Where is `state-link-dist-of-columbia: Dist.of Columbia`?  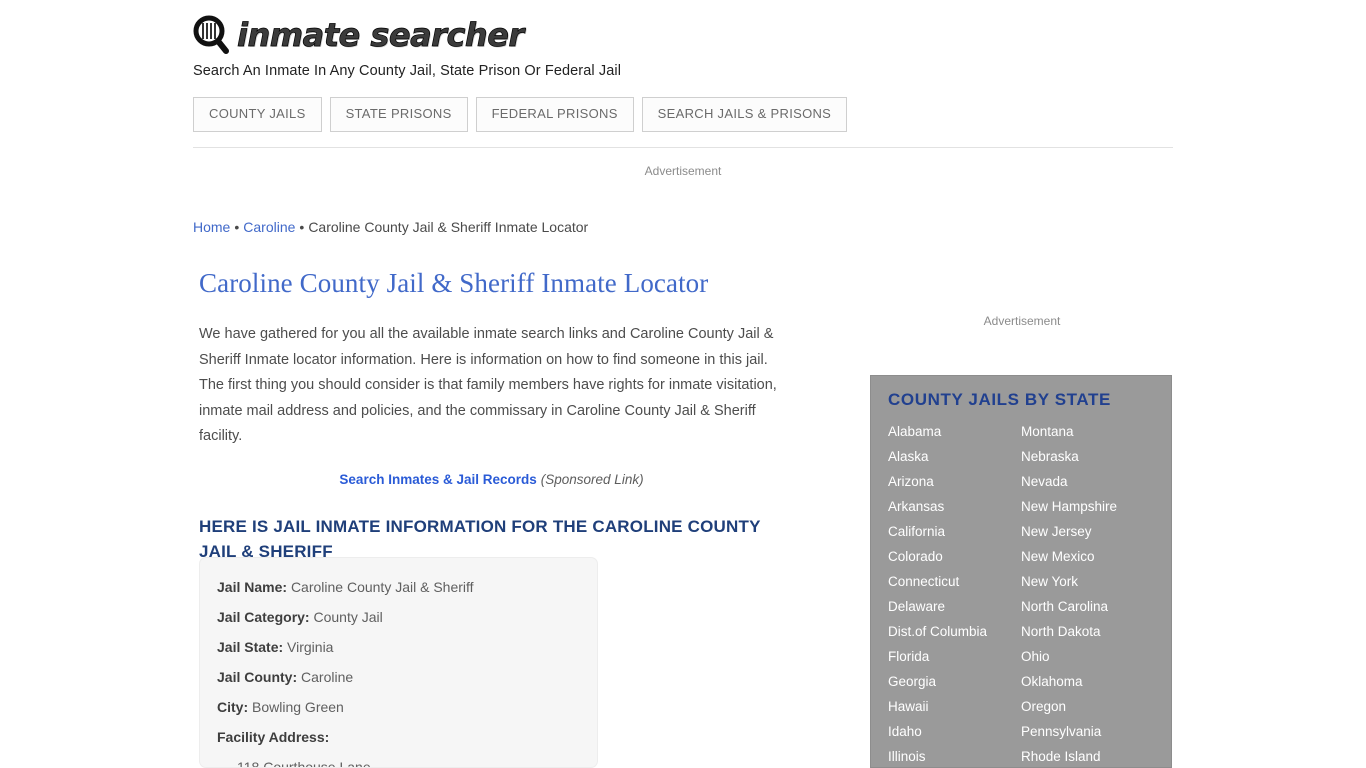
state-link-dist-of-columbia: Dist.of Columbia is located at coordinates (954, 631).